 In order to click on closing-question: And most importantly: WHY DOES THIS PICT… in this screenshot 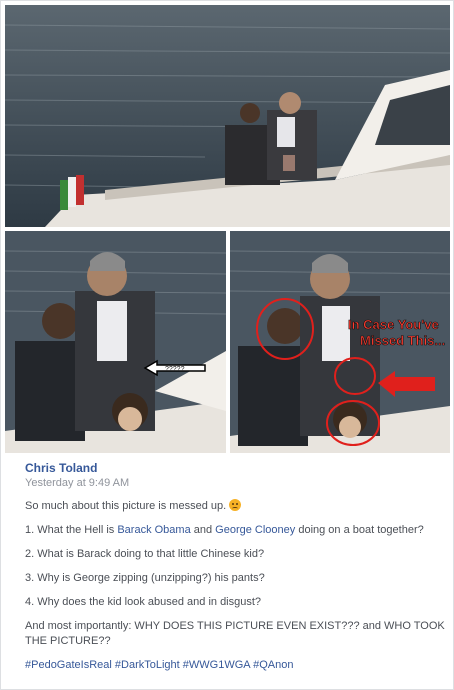, I will do `click(235, 633)`.